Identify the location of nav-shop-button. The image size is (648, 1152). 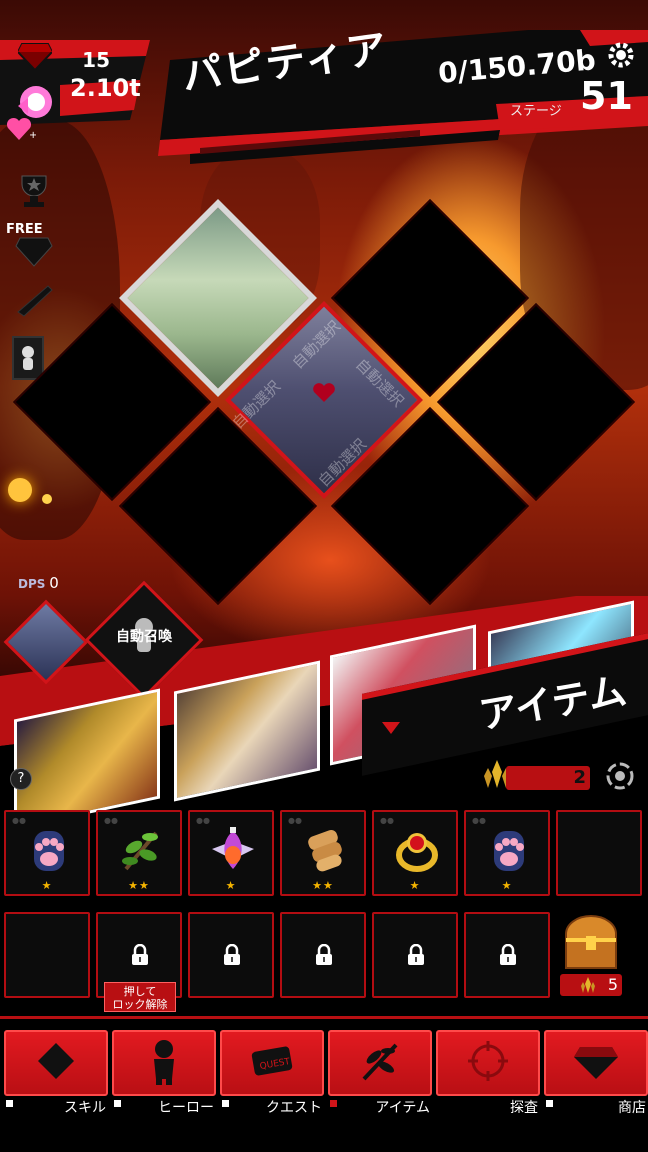
(596, 1063).